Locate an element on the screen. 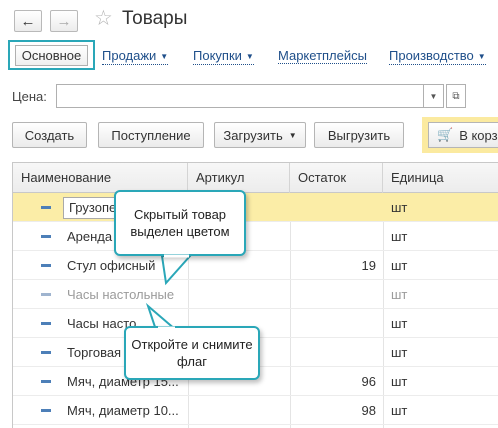  table-row: Мяч, диаметр 10... 98 шт is located at coordinates (255, 410).